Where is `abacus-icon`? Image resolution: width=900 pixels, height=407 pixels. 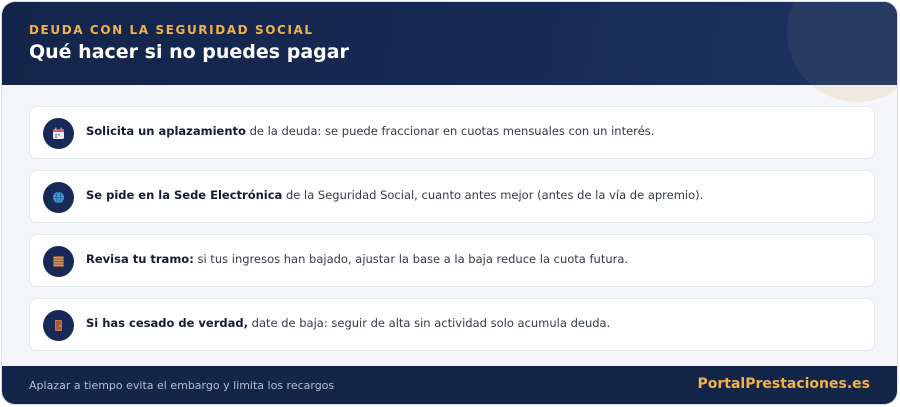
abacus-icon is located at coordinates (58, 261).